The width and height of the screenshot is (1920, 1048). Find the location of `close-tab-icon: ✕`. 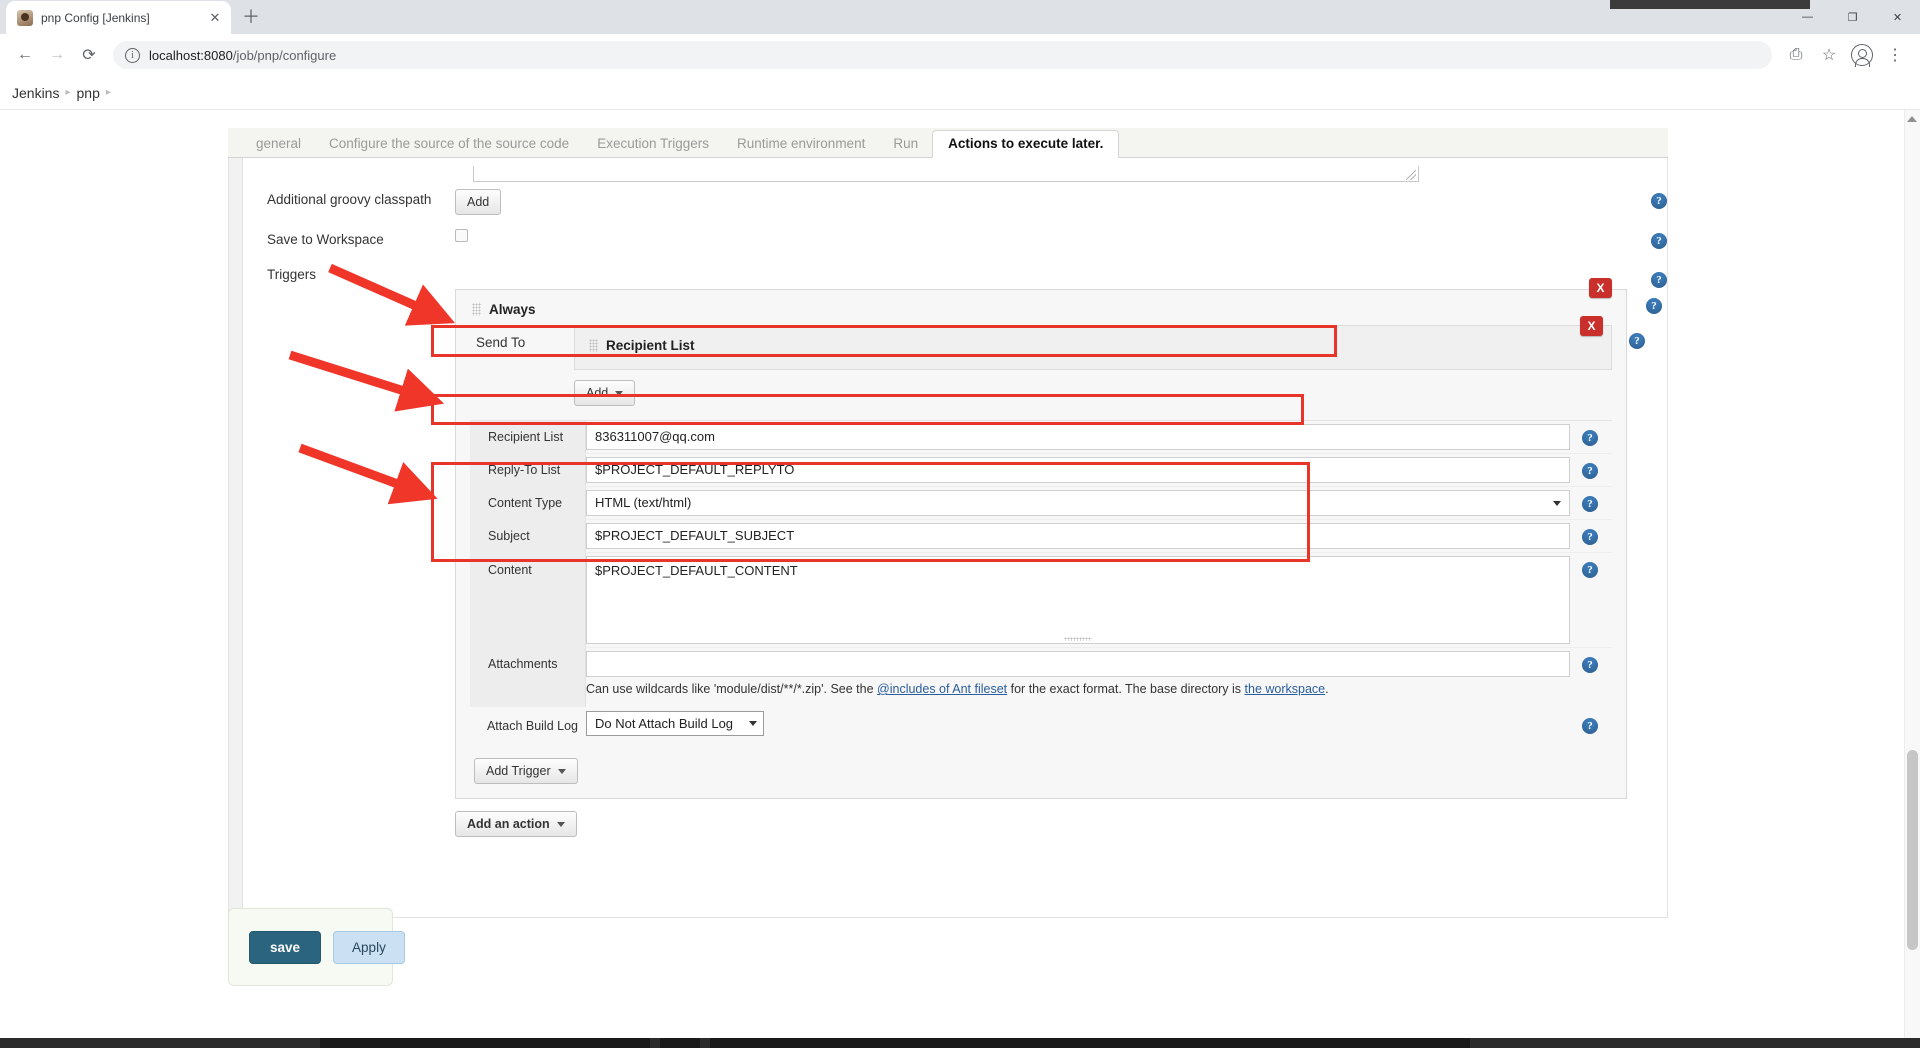

close-tab-icon: ✕ is located at coordinates (215, 18).